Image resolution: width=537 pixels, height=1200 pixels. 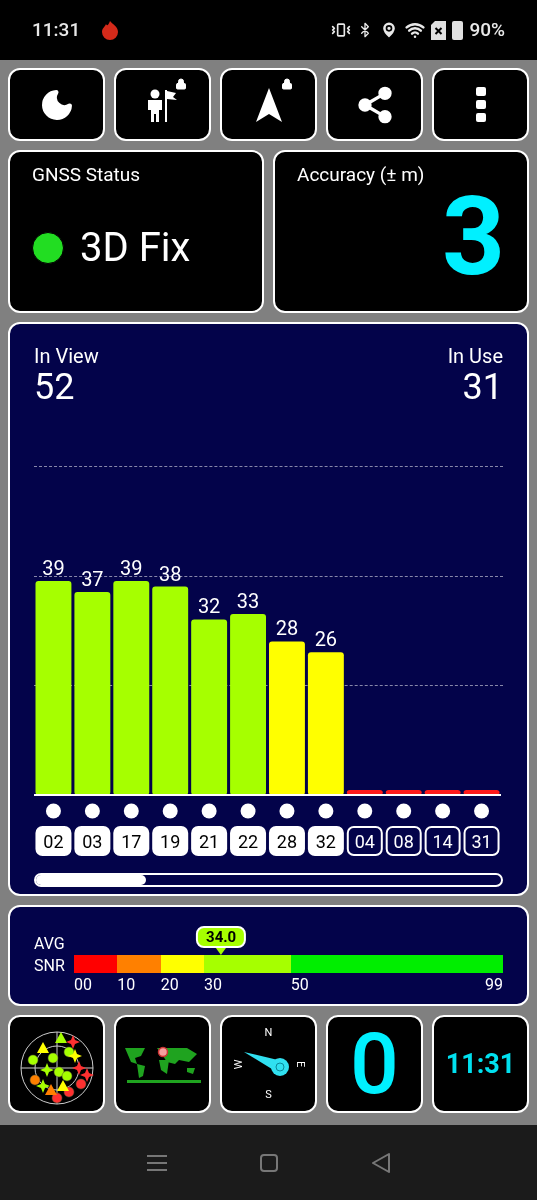 I want to click on compass-north: N, so click(x=268, y=1033).